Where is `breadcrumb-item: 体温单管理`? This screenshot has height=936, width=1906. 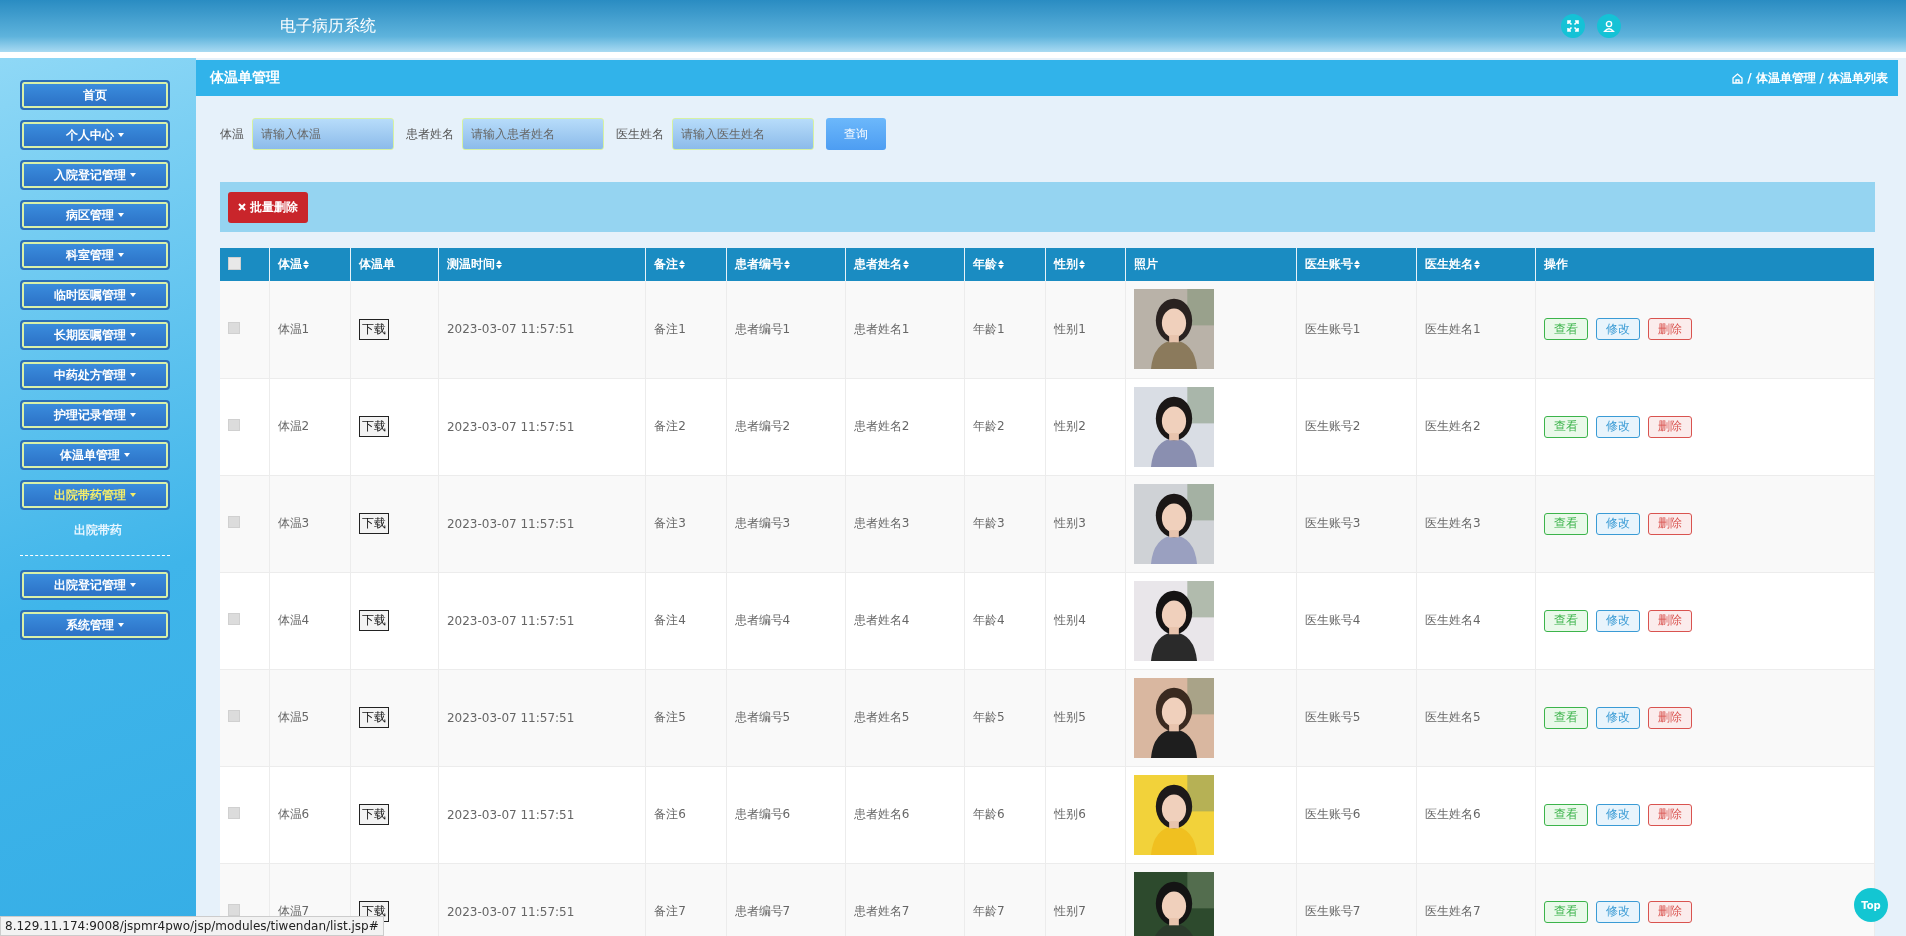
breadcrumb-item: 体温单管理 is located at coordinates (1785, 78).